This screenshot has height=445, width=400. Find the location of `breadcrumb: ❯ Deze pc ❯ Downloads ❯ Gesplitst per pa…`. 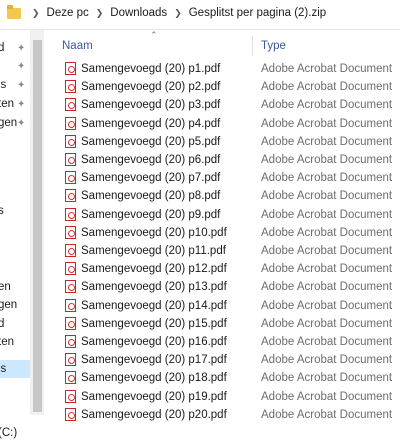

breadcrumb: ❯ Deze pc ❯ Downloads ❯ Gesplitst per pa… is located at coordinates (175, 13).